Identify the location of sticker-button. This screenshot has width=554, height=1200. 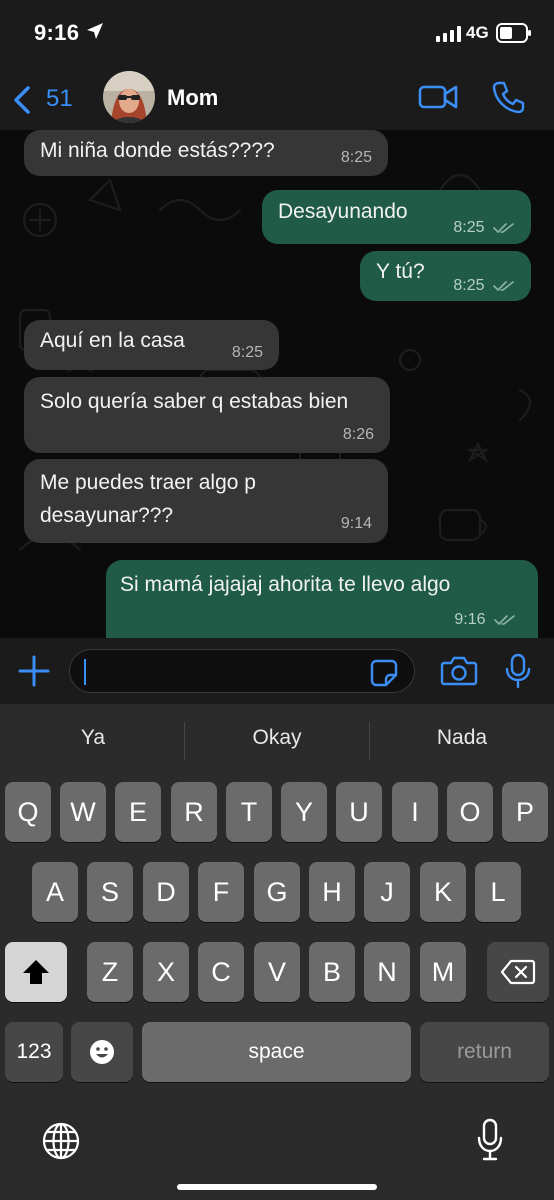
(384, 675).